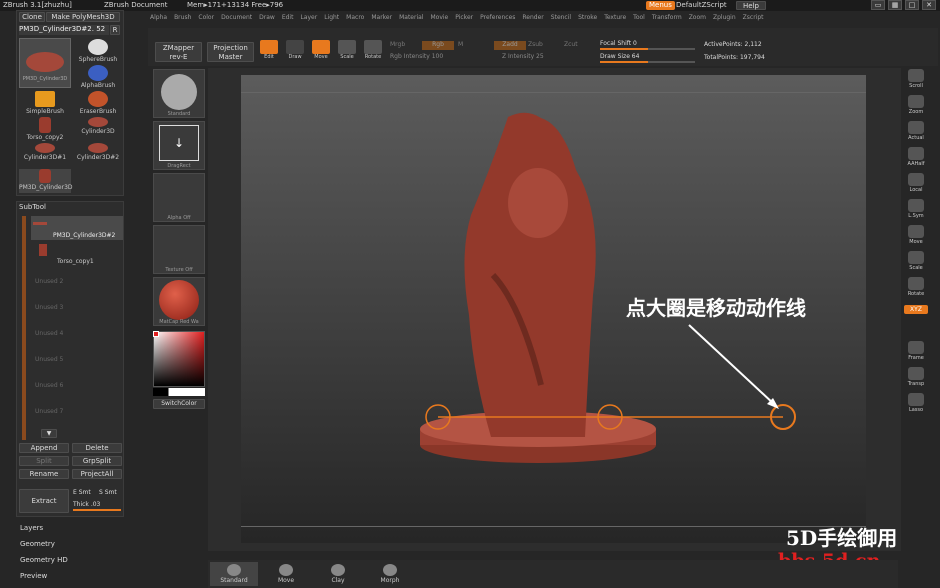 This screenshot has height=588, width=940. I want to click on view-local-button: Local, so click(916, 184).